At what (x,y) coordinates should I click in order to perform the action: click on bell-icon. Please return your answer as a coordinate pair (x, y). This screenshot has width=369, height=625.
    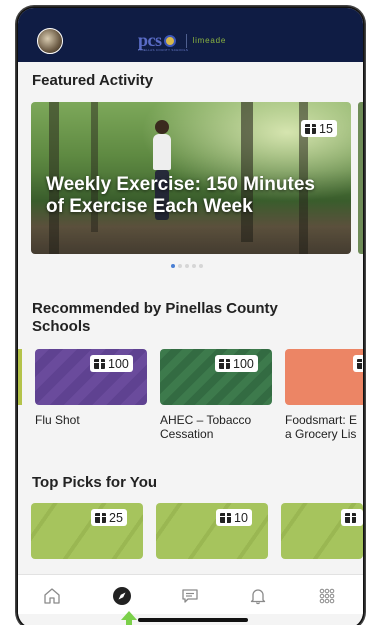
    Looking at the image, I should click on (258, 597).